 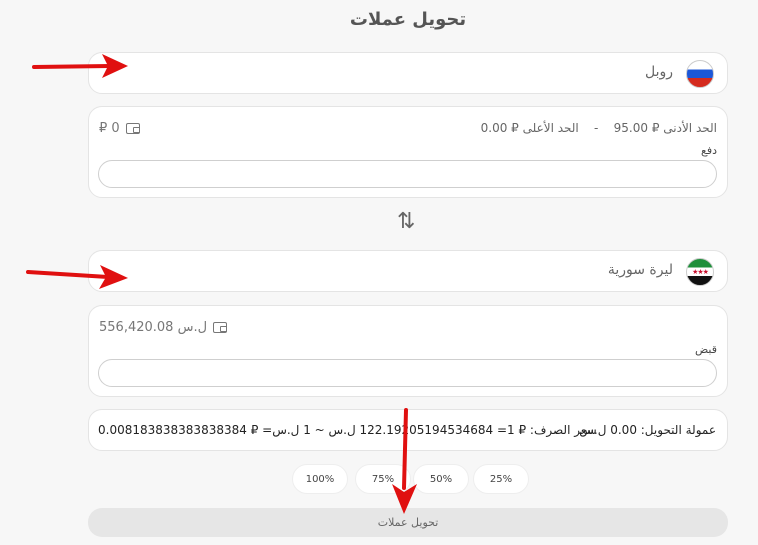 What do you see at coordinates (640, 270) in the screenshot?
I see `to-currency-label: ليرة سورية` at bounding box center [640, 270].